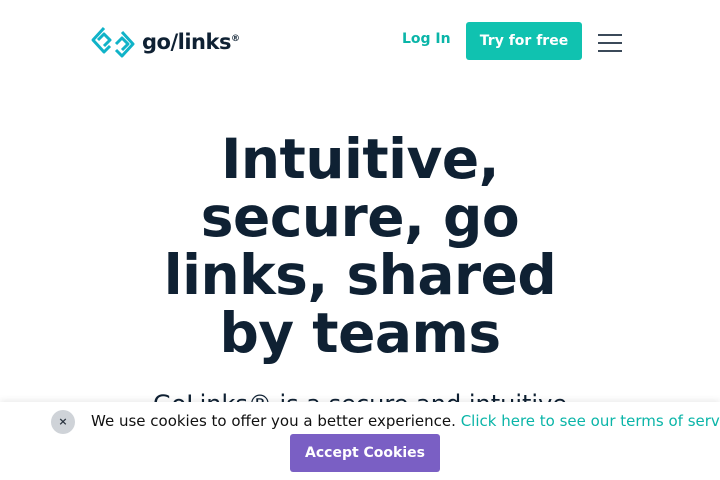 The image size is (720, 480). I want to click on terms-of-service-link: Click here to see our terms of service., so click(590, 421).